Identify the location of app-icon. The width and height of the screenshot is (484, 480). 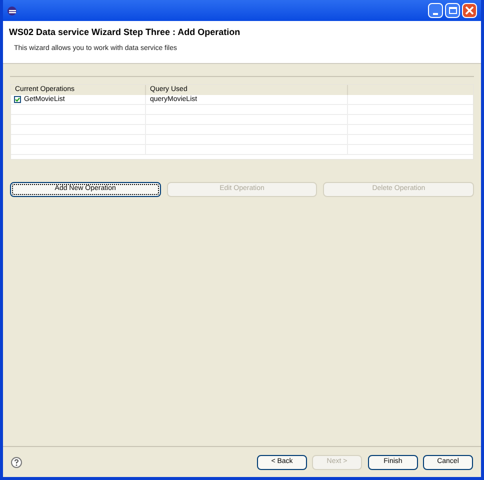
(12, 11).